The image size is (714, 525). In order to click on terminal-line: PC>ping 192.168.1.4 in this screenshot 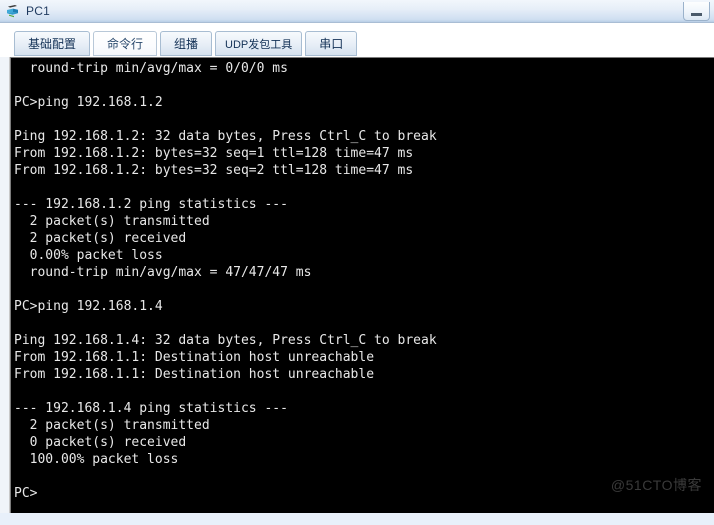, I will do `click(88, 306)`.